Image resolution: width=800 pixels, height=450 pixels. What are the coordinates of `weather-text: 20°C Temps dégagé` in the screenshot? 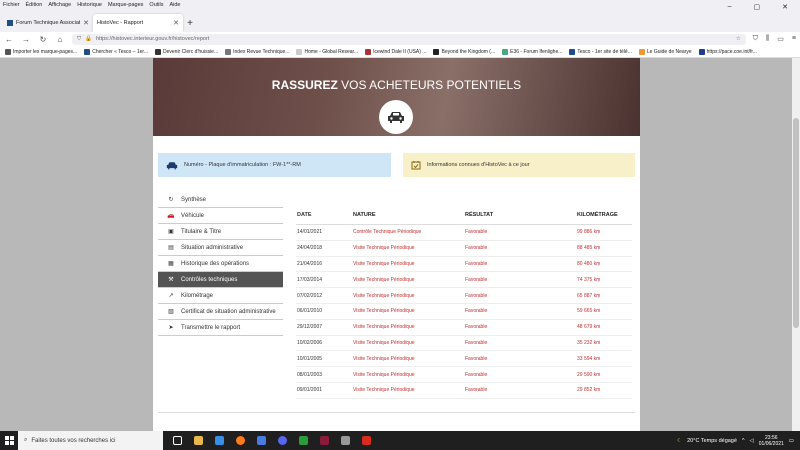 It's located at (712, 441).